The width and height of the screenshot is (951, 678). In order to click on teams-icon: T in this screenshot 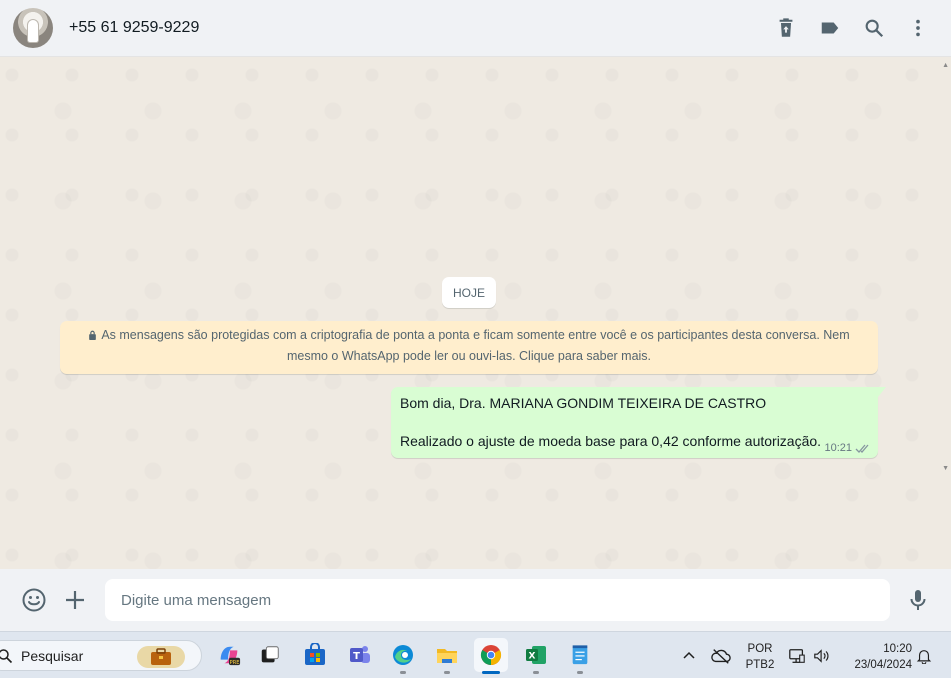, I will do `click(360, 655)`.